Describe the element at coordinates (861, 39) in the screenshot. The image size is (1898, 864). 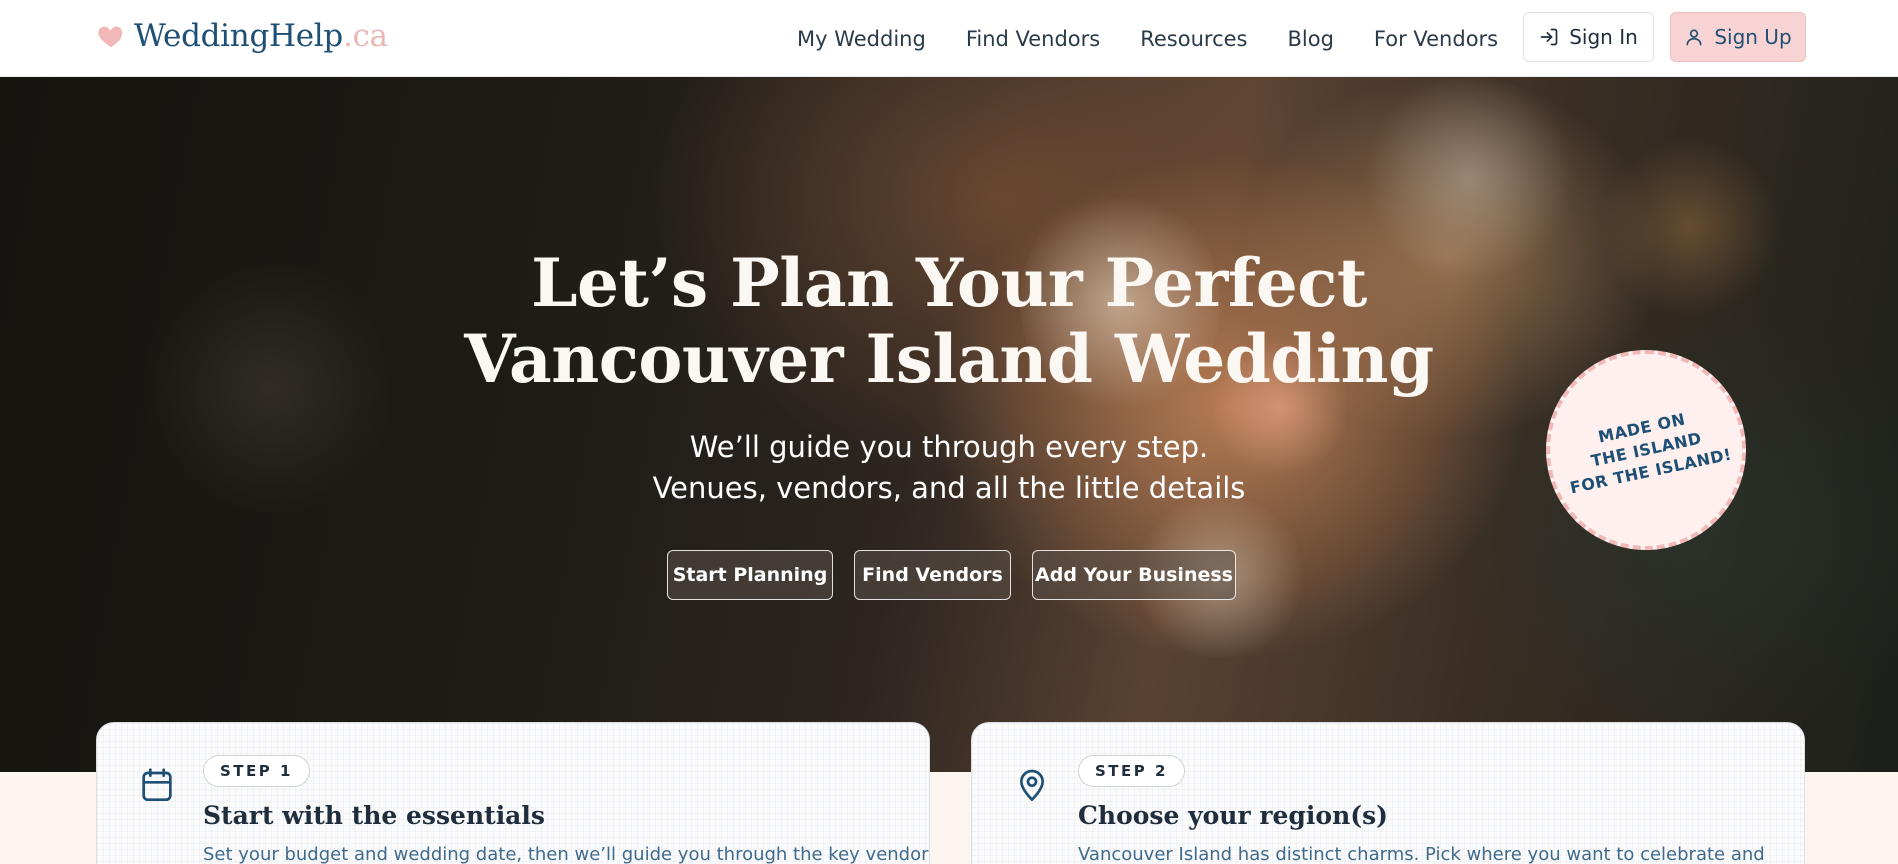
I see `nav-link-my-wedding: My Wedding` at that location.